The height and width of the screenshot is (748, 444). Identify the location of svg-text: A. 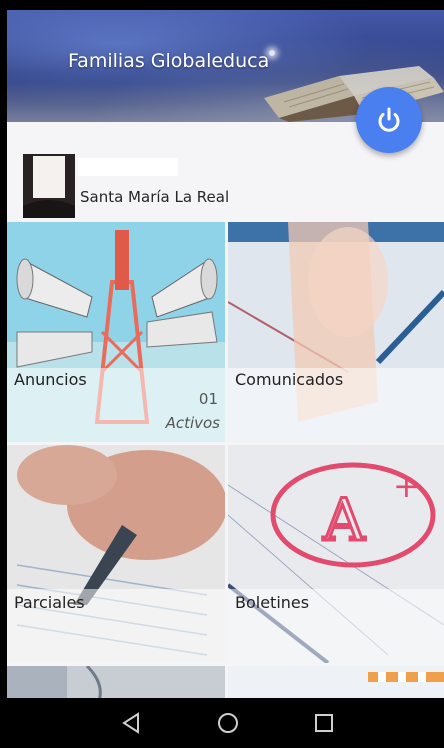
(344, 520).